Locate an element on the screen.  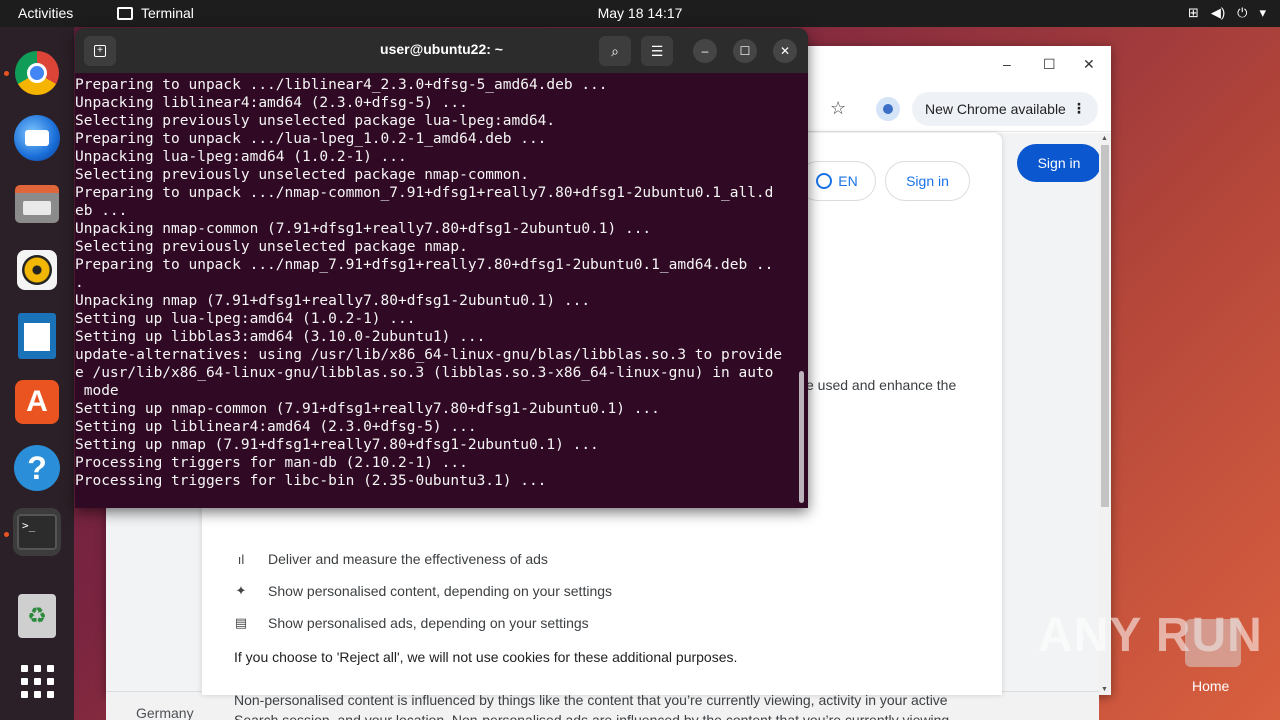
scroll-down-icon: ▼ is located at coordinates (1104, 689).